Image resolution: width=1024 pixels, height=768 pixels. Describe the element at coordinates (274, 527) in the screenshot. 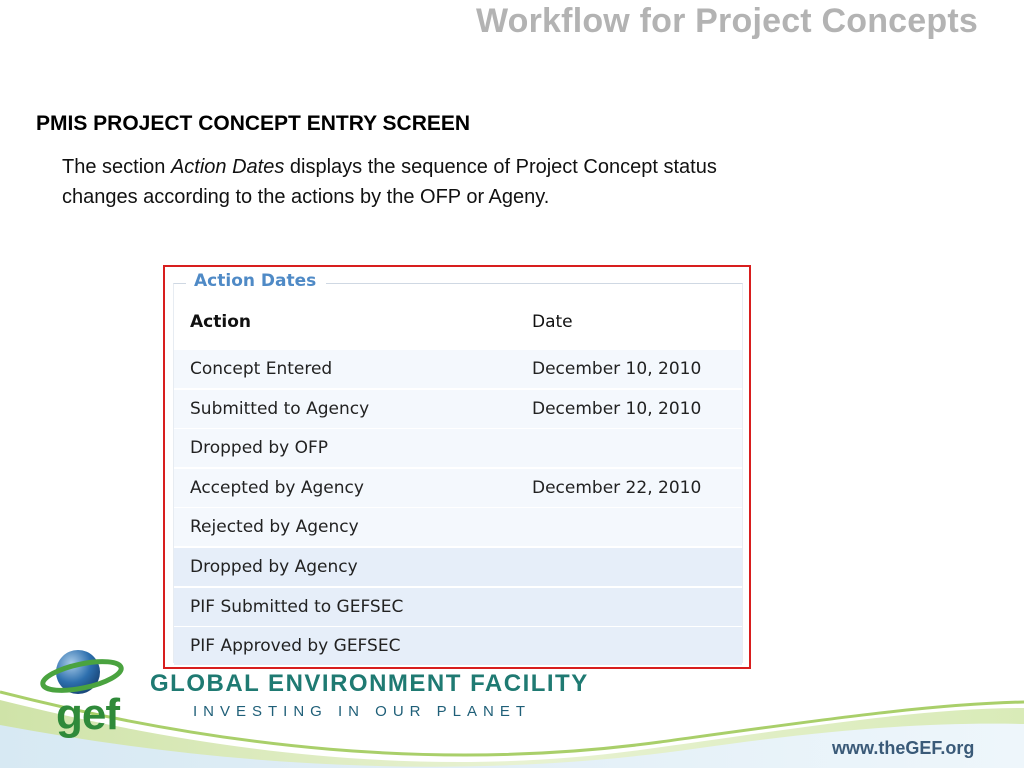

I see `action-cell: Rejected by Agency` at that location.